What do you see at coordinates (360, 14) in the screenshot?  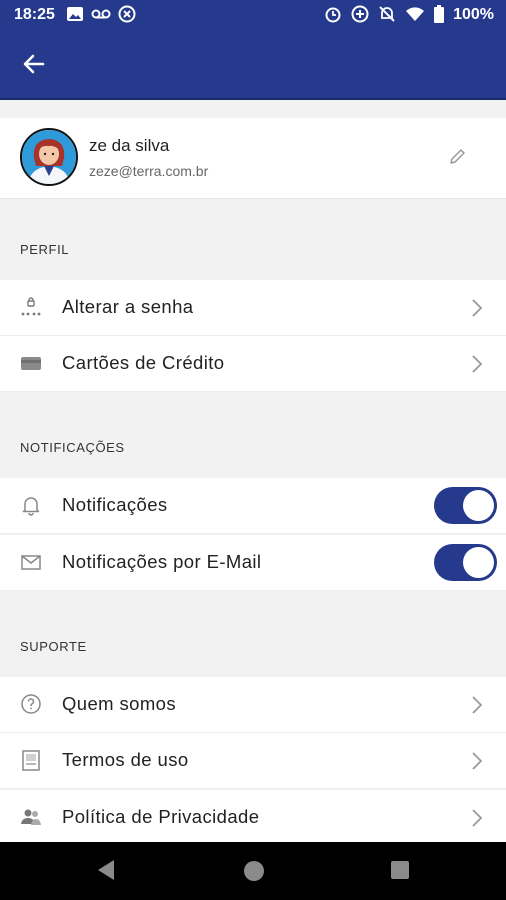 I see `data-add-icon` at bounding box center [360, 14].